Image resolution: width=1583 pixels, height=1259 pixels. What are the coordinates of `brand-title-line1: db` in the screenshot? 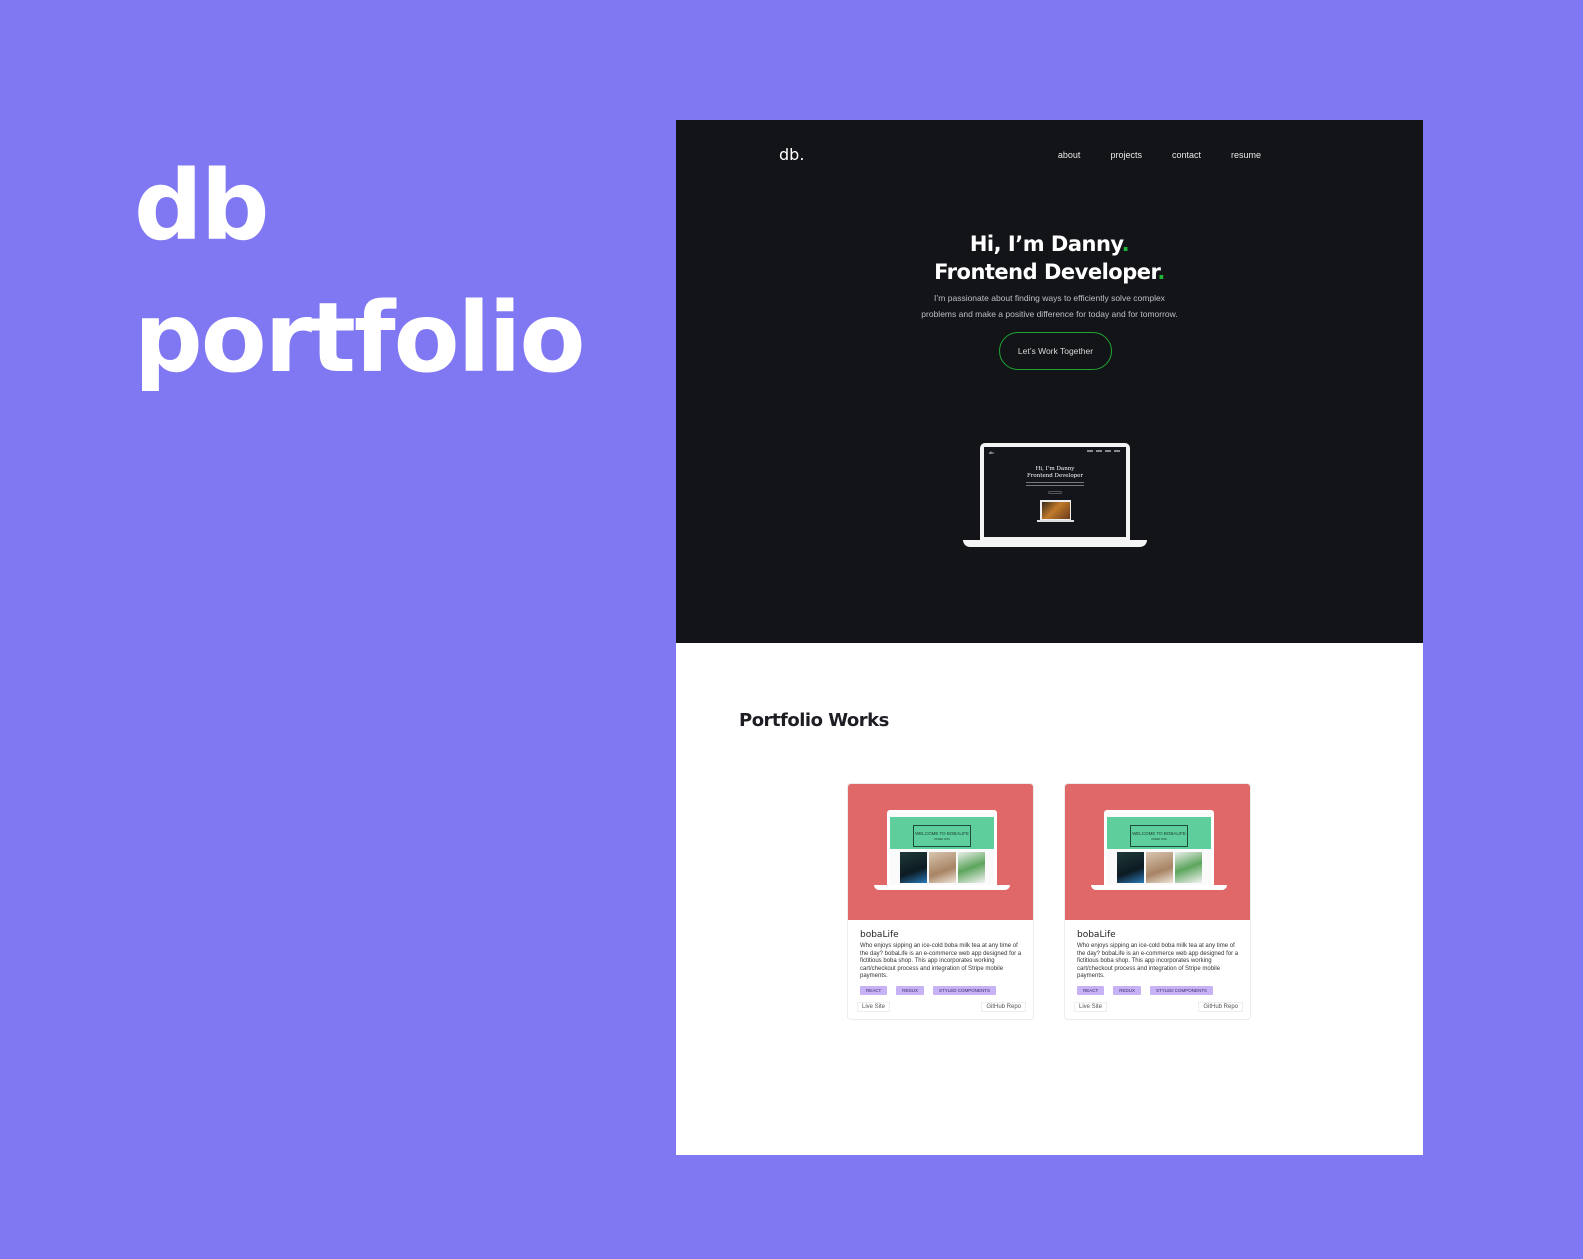 It's located at (201, 206).